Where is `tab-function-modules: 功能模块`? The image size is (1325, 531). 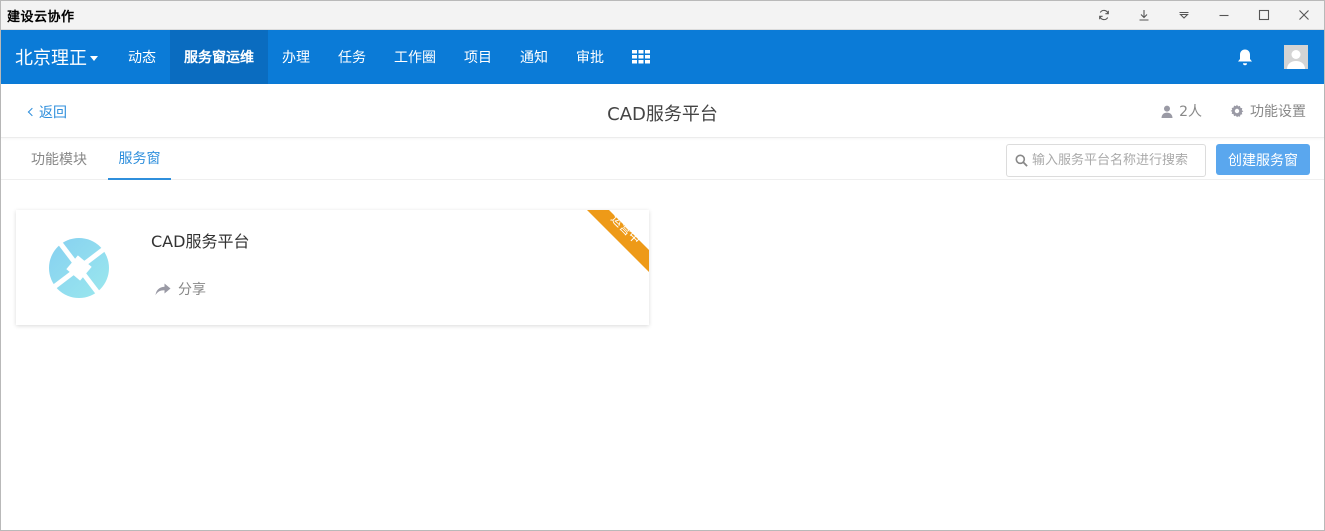
tab-function-modules: 功能模块 is located at coordinates (59, 159).